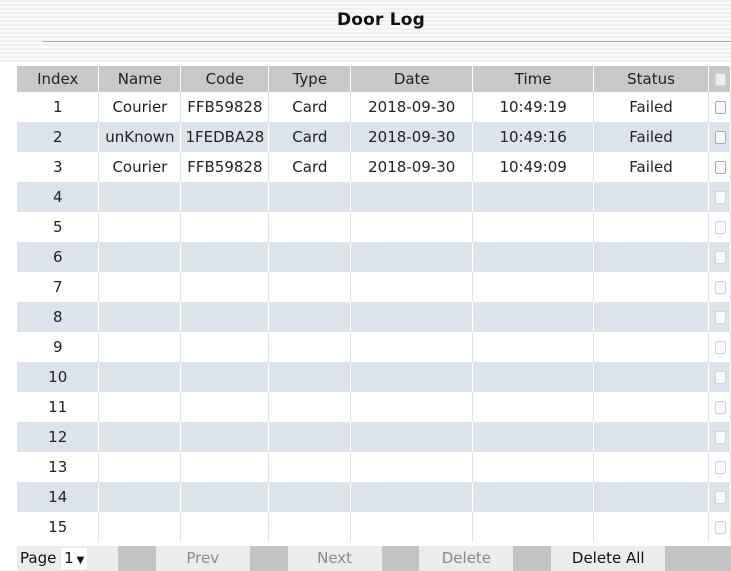  Describe the element at coordinates (310, 107) in the screenshot. I see `cell-type: Card` at that location.